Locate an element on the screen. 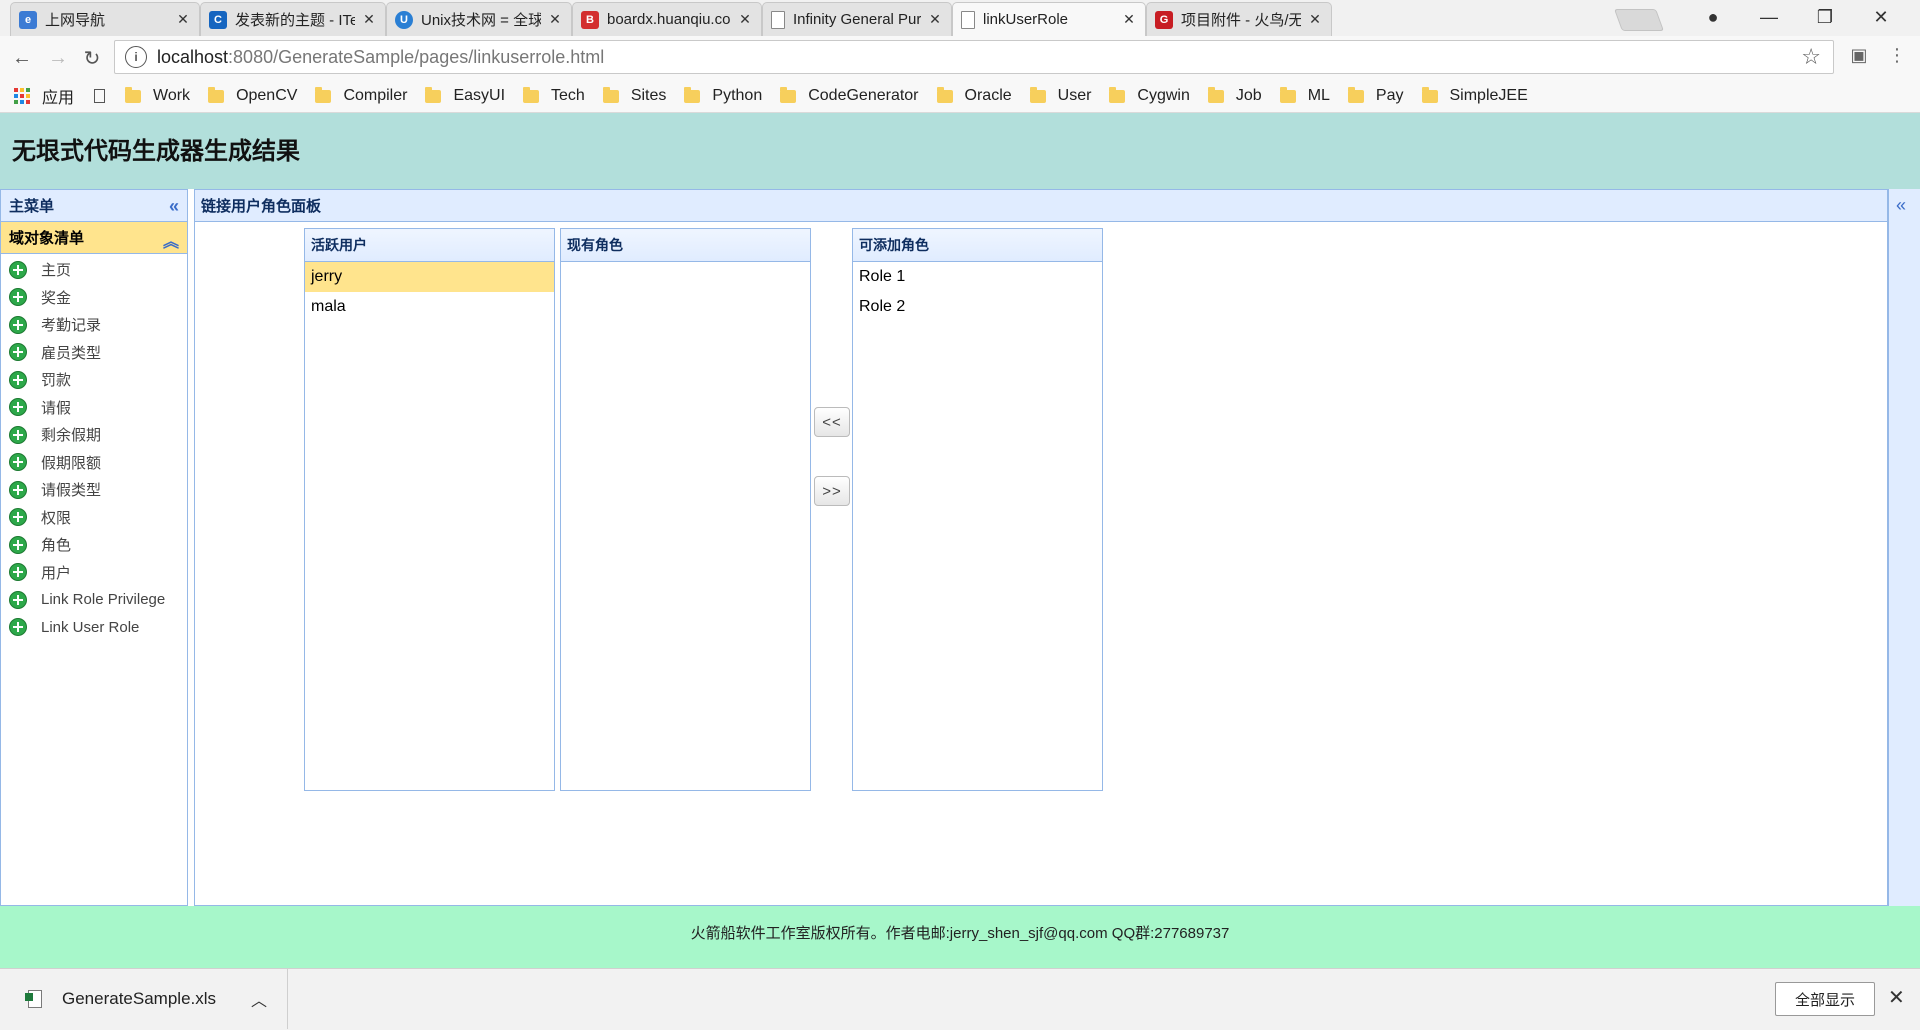 Image resolution: width=1920 pixels, height=1030 pixels. bookmark-folder: OpenCV is located at coordinates (253, 95).